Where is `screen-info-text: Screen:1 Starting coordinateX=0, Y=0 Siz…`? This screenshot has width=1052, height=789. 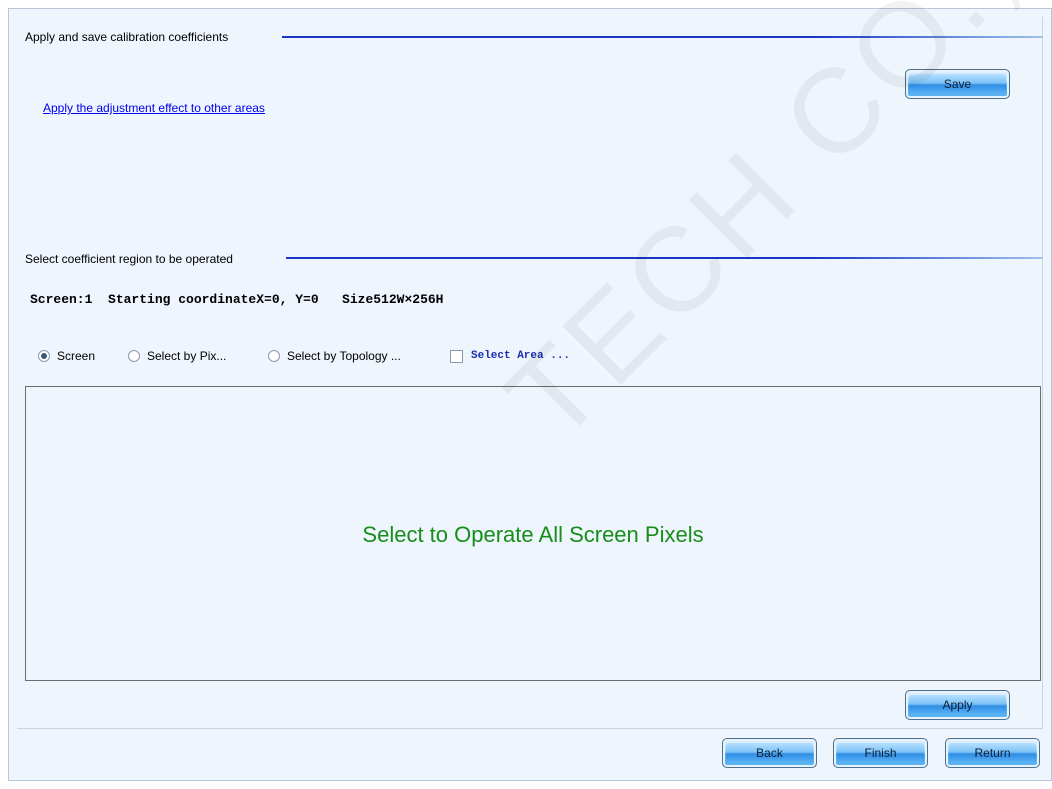
screen-info-text: Screen:1 Starting coordinateX=0, Y=0 Siz… is located at coordinates (237, 299).